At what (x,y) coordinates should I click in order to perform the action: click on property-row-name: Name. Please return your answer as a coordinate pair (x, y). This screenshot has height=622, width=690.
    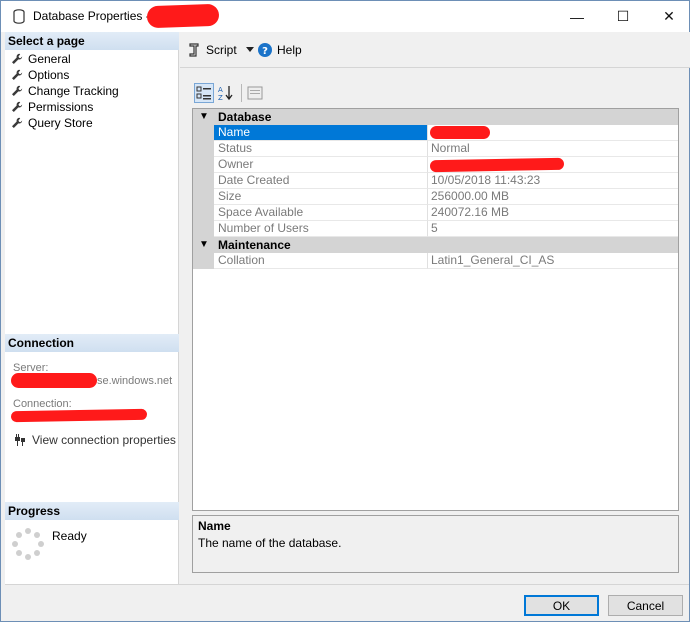
    Looking at the image, I should click on (435, 133).